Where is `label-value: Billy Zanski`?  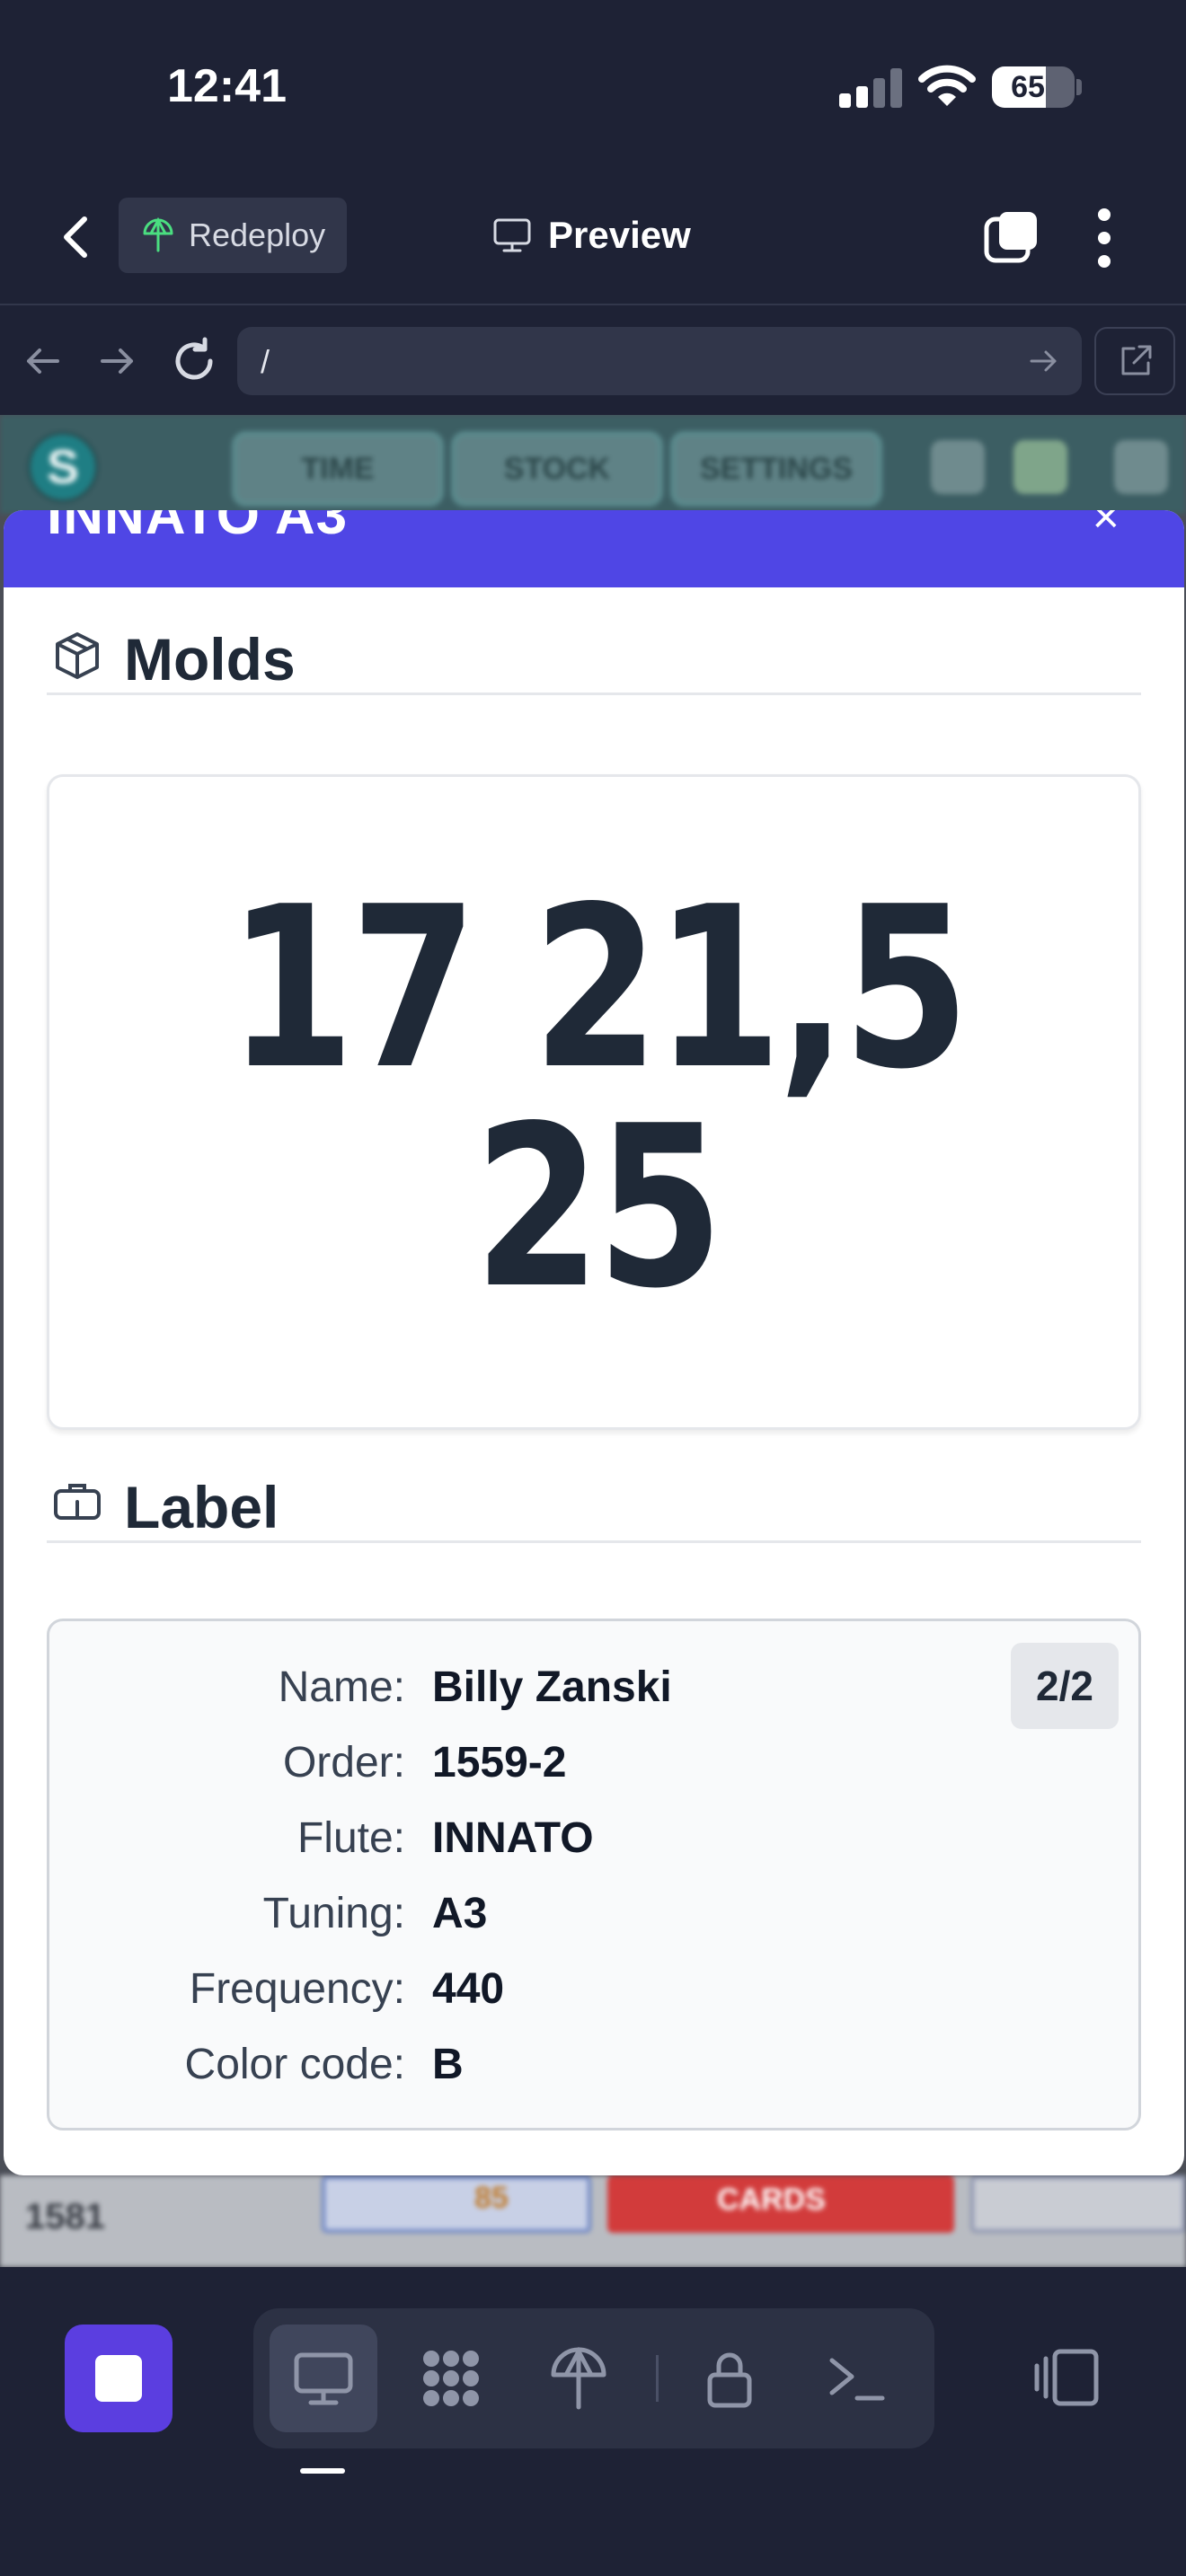
label-value: Billy Zanski is located at coordinates (552, 1687).